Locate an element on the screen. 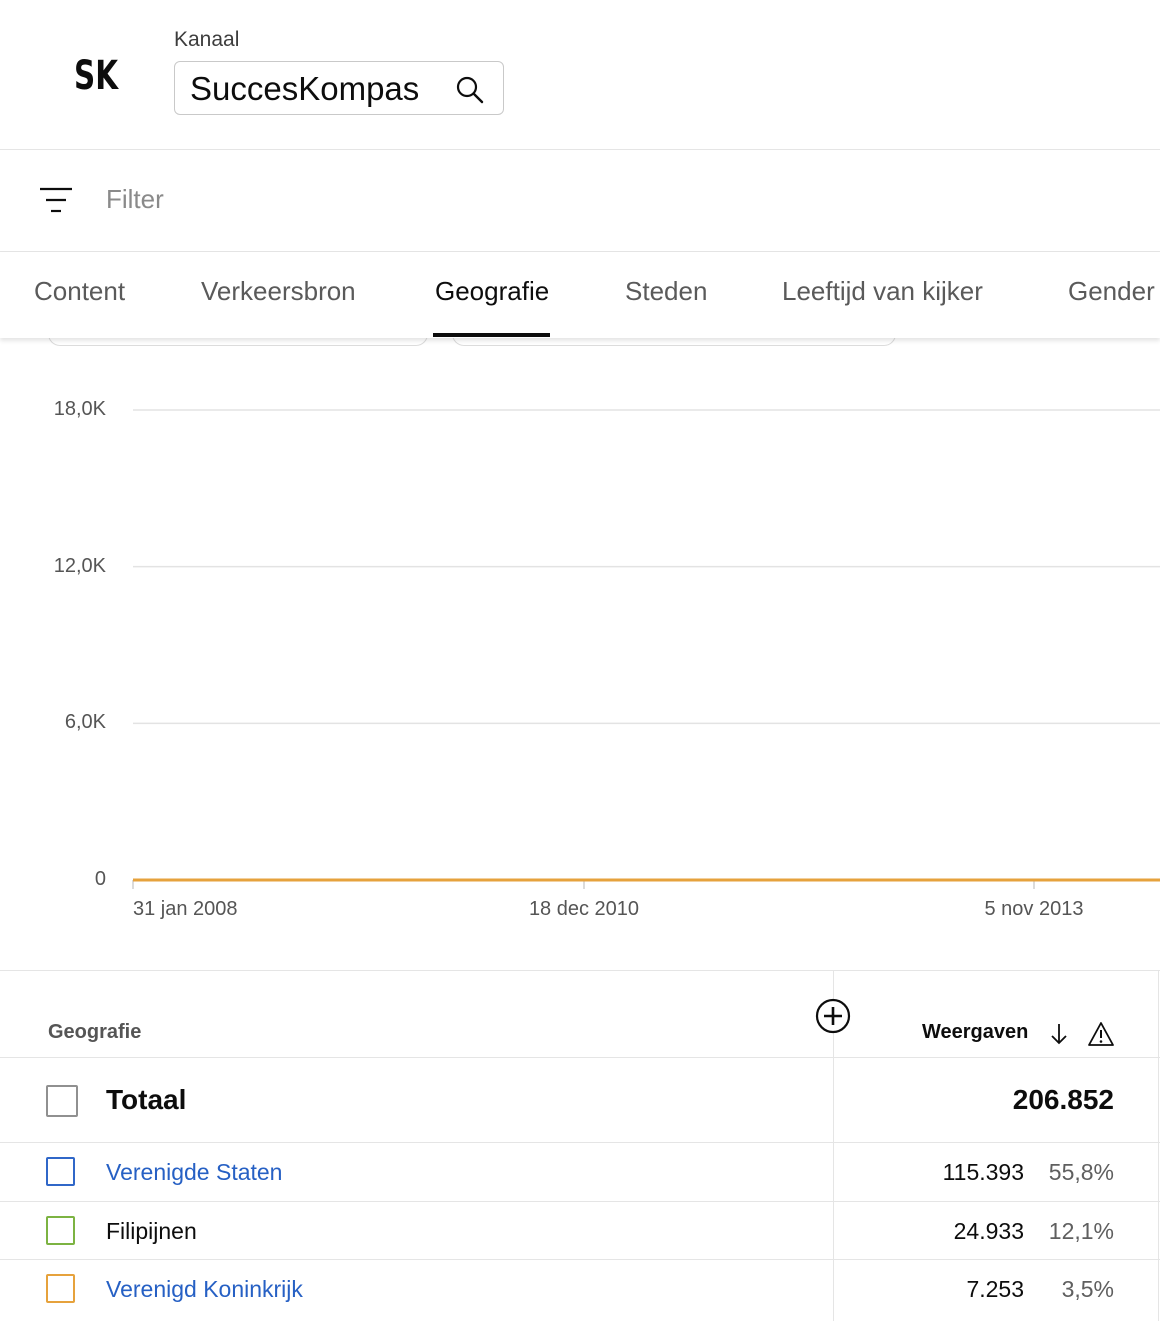 The height and width of the screenshot is (1321, 1160). filter-input: Filter is located at coordinates (135, 199).